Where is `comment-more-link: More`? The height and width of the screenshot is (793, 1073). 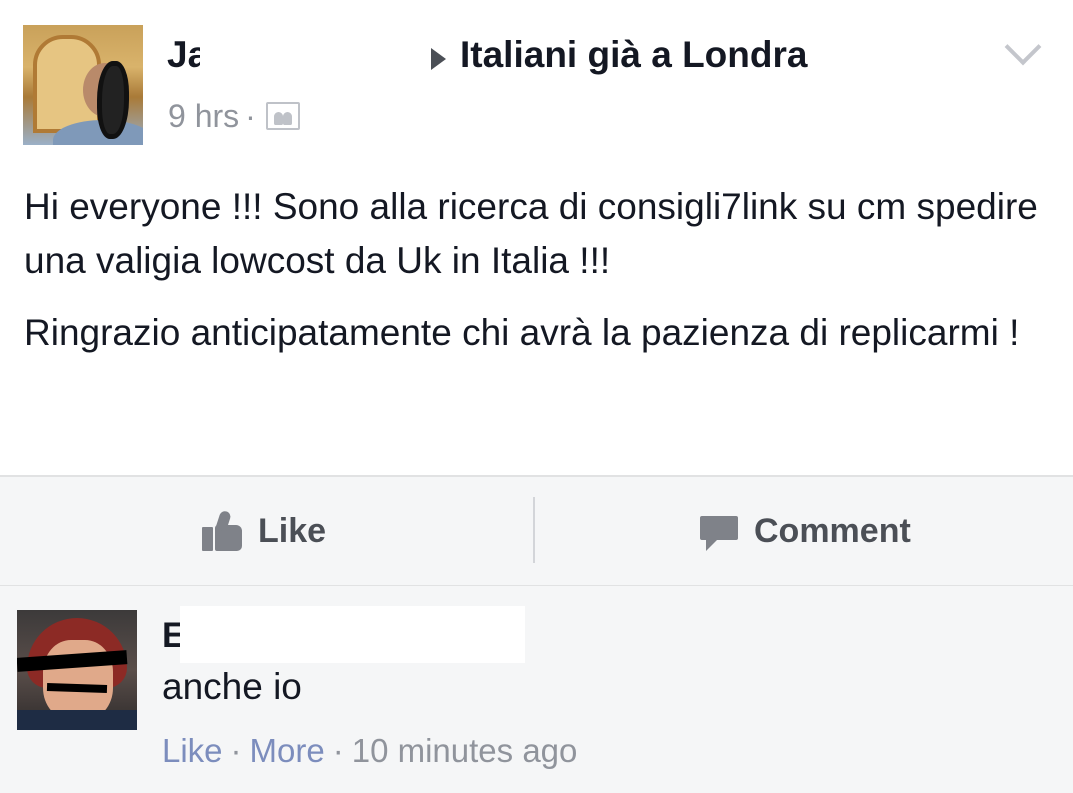 comment-more-link: More is located at coordinates (287, 750).